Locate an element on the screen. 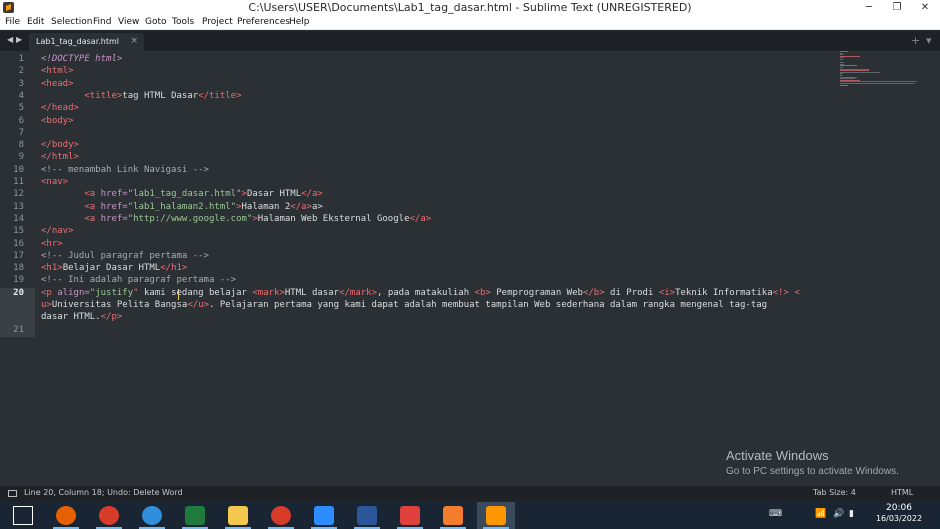 This screenshot has width=940, height=529. code-line: <h1>Belajar Dasar HTML</h1> is located at coordinates (114, 268).